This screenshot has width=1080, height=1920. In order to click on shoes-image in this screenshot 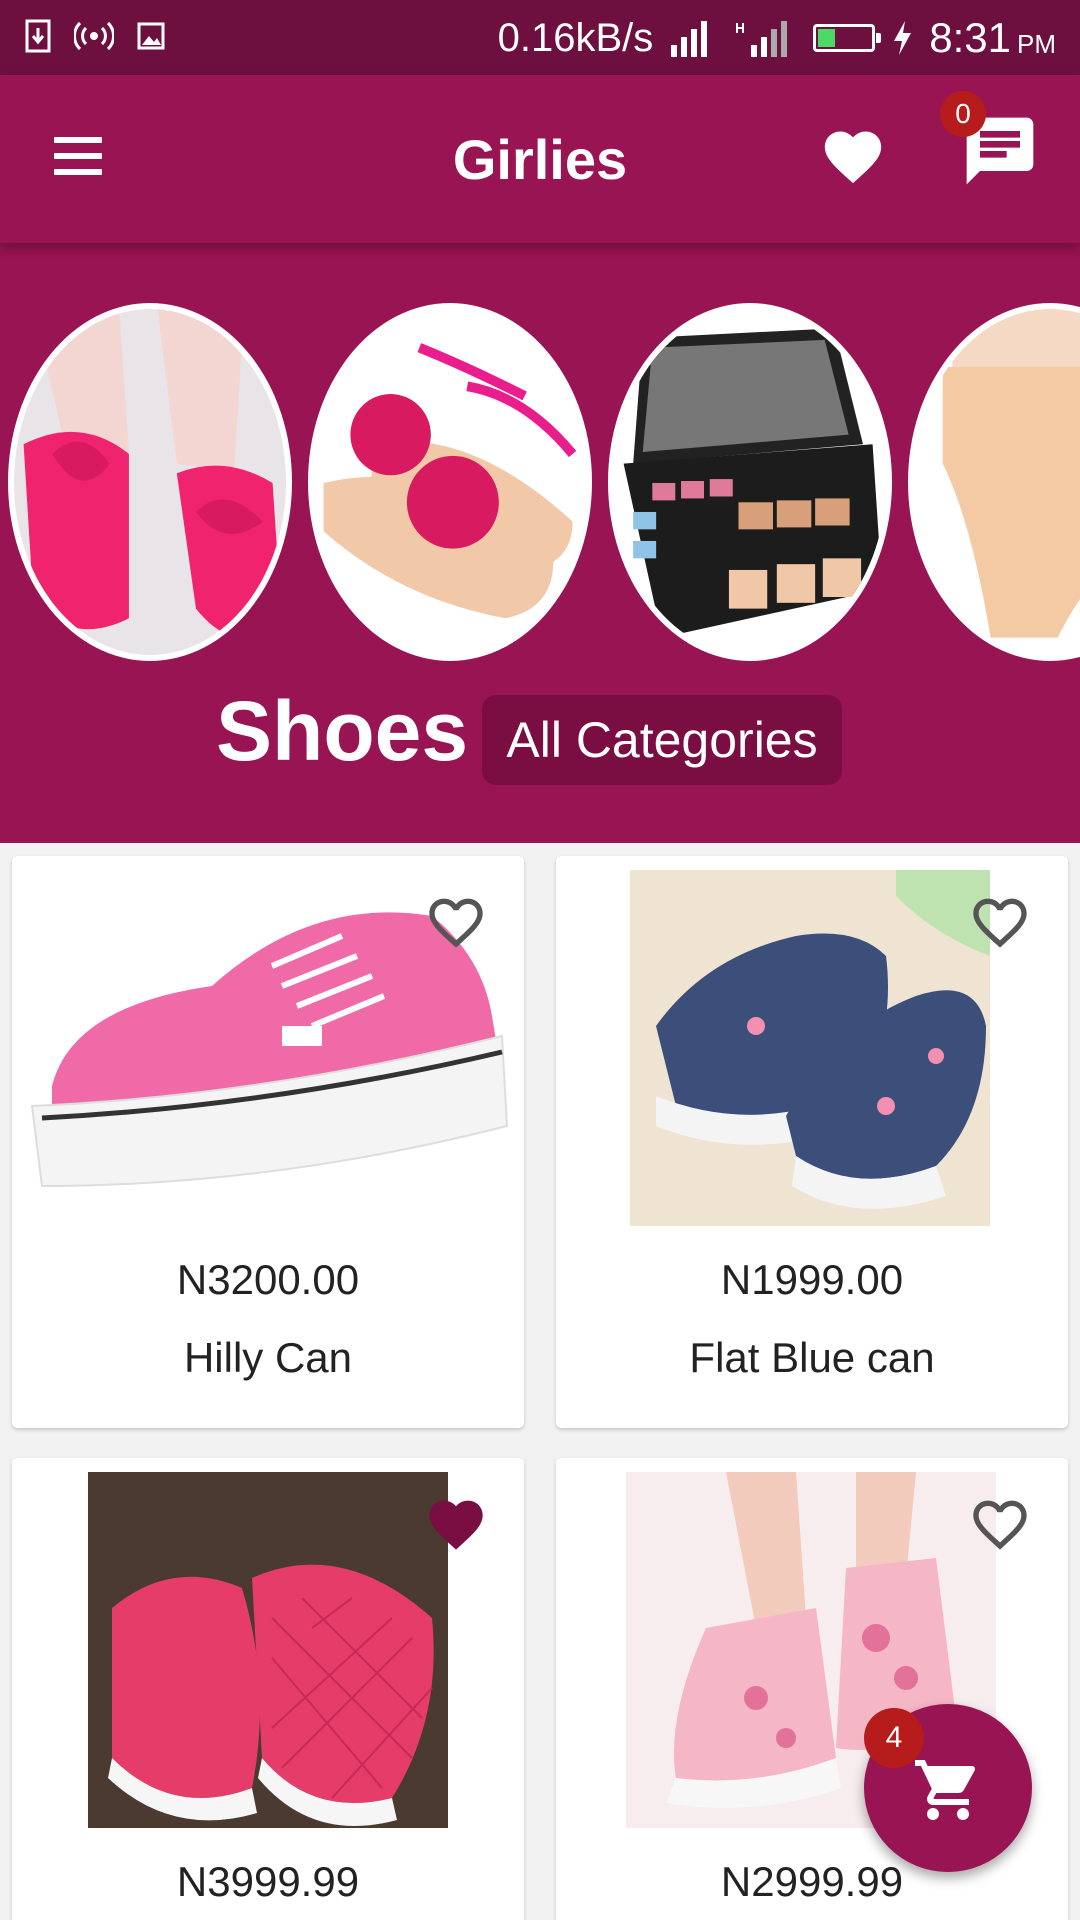, I will do `click(150, 482)`.